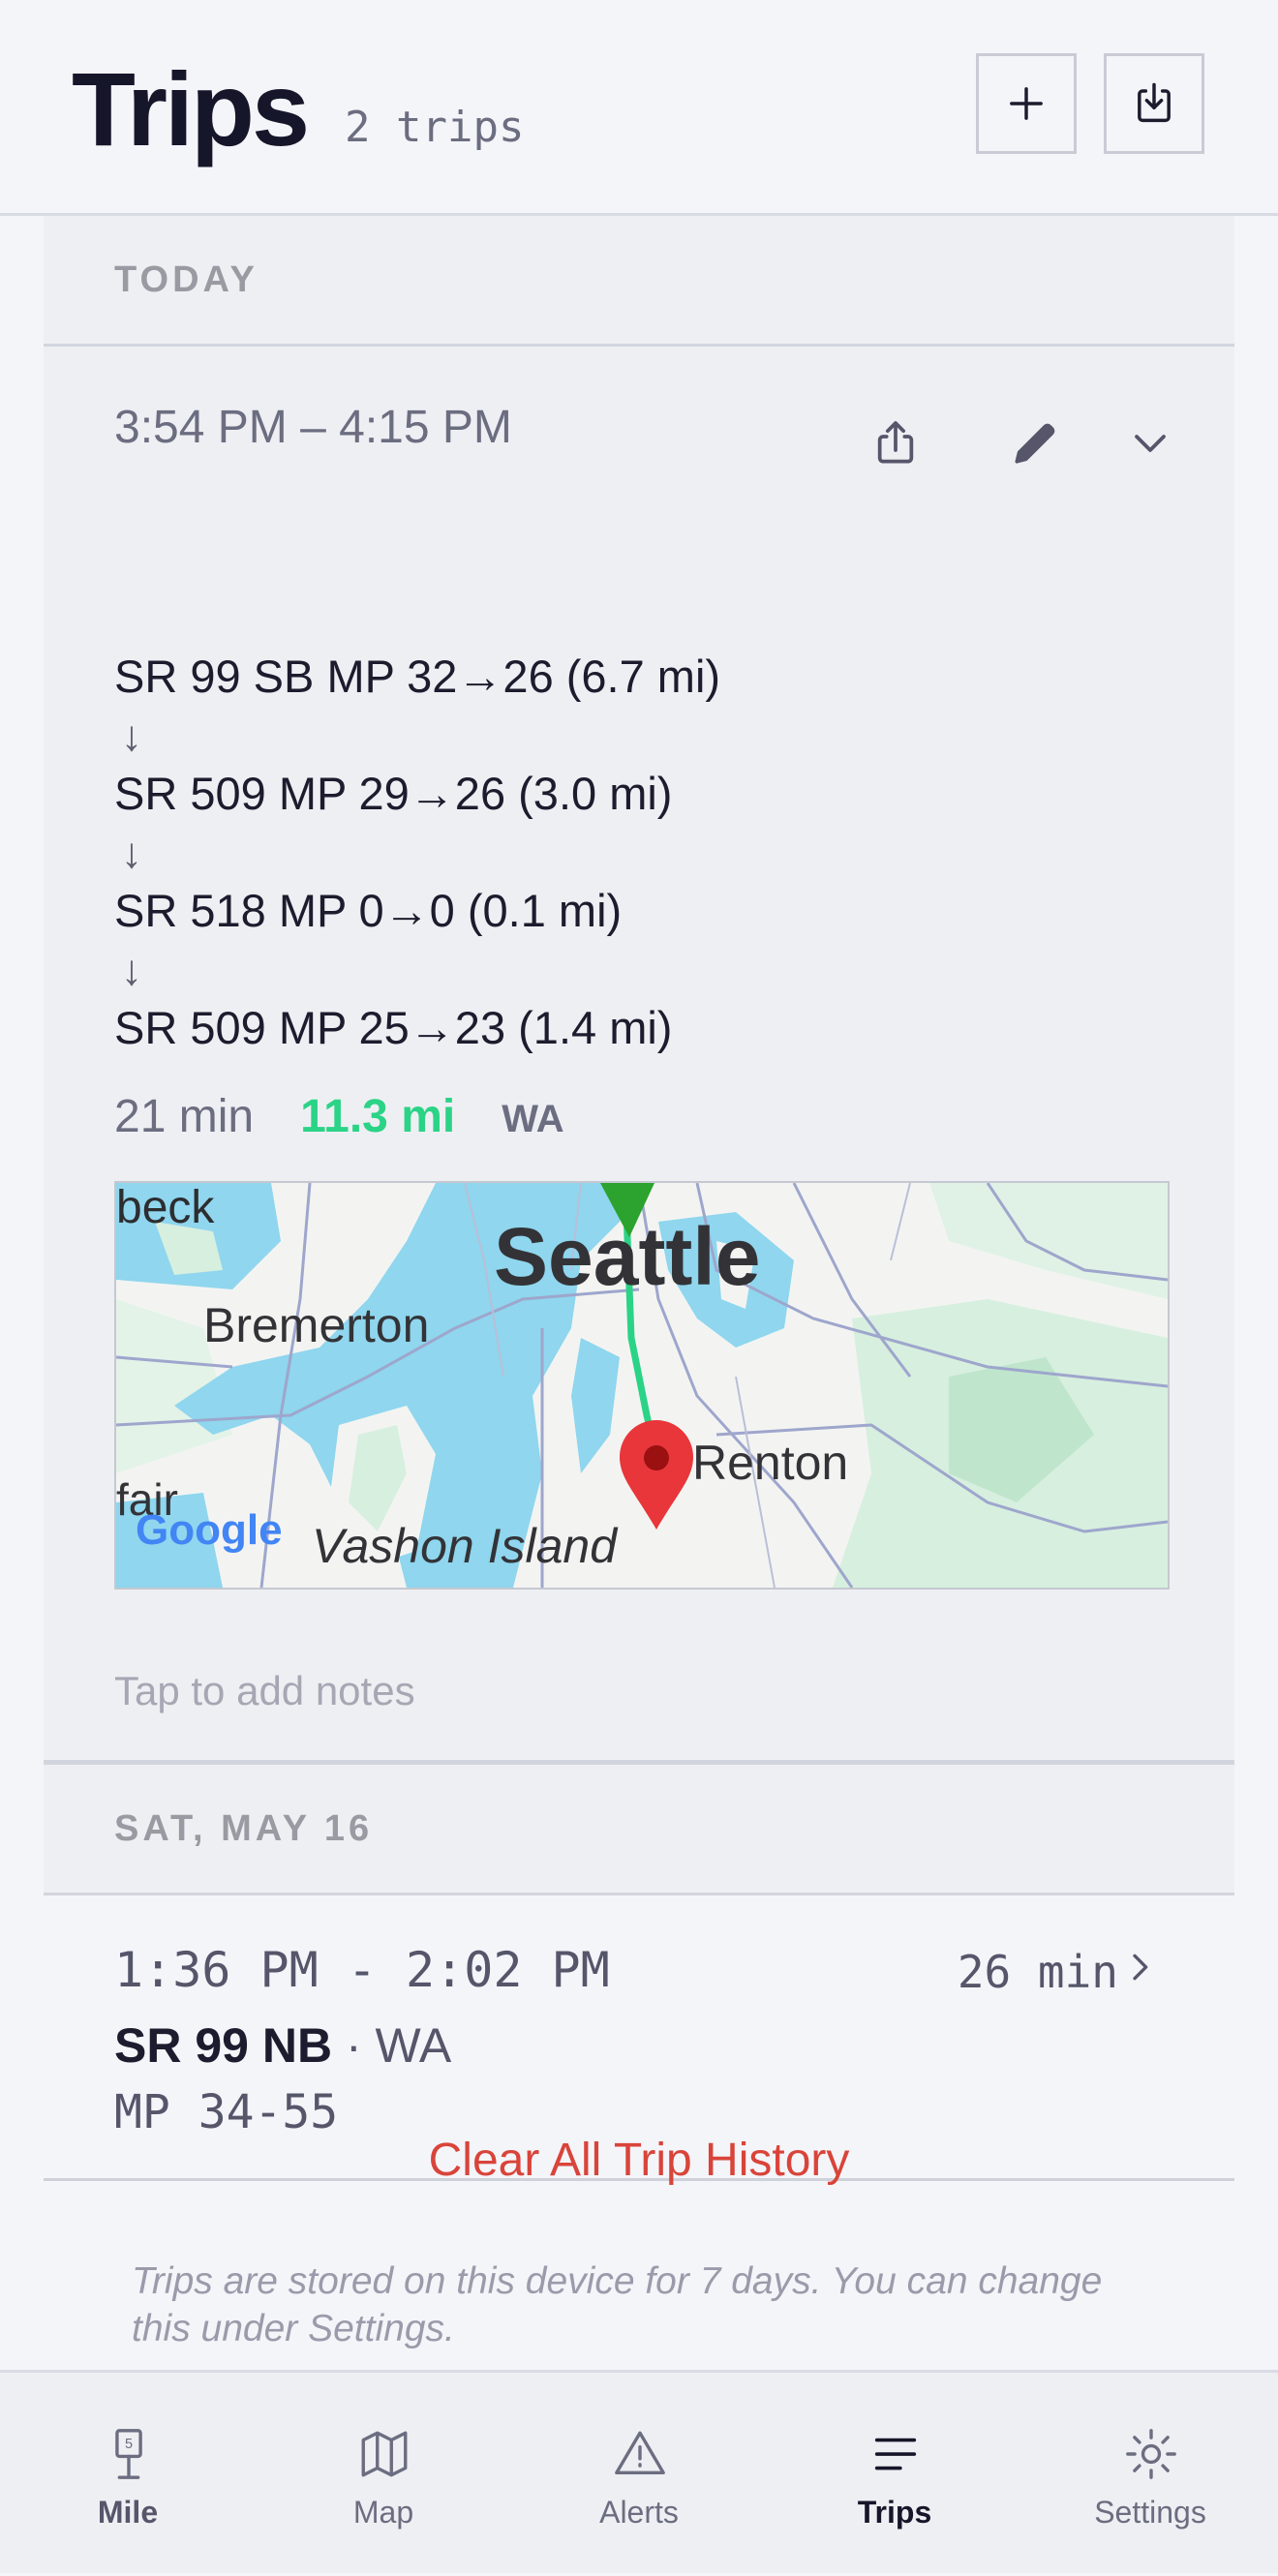 The height and width of the screenshot is (2576, 1278). I want to click on tab-bar: 5 Mile Map Alerts Trips Settings, so click(639, 2471).